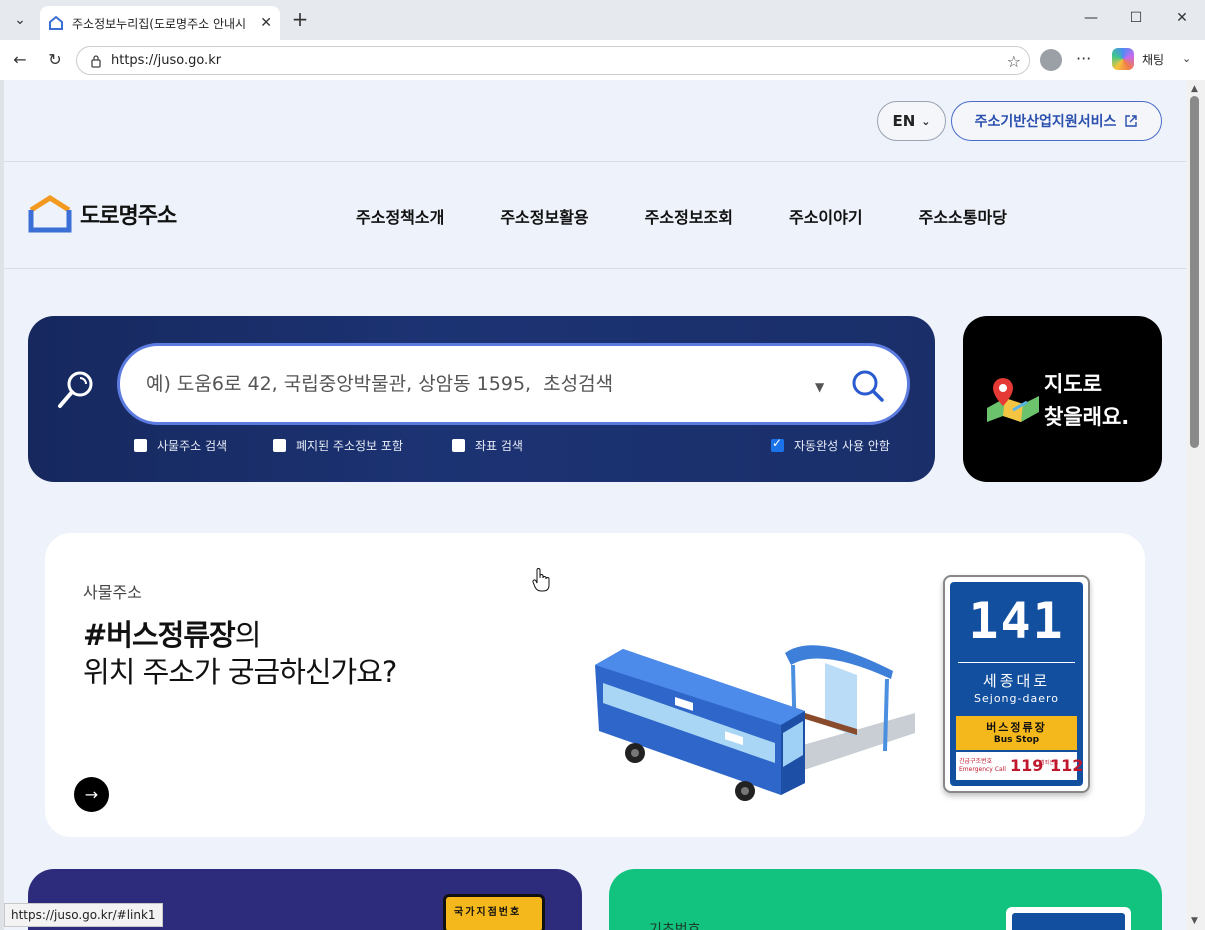 The width and height of the screenshot is (1205, 930). I want to click on link-status-tooltip: https://juso.go.kr/#link1, so click(83, 915).